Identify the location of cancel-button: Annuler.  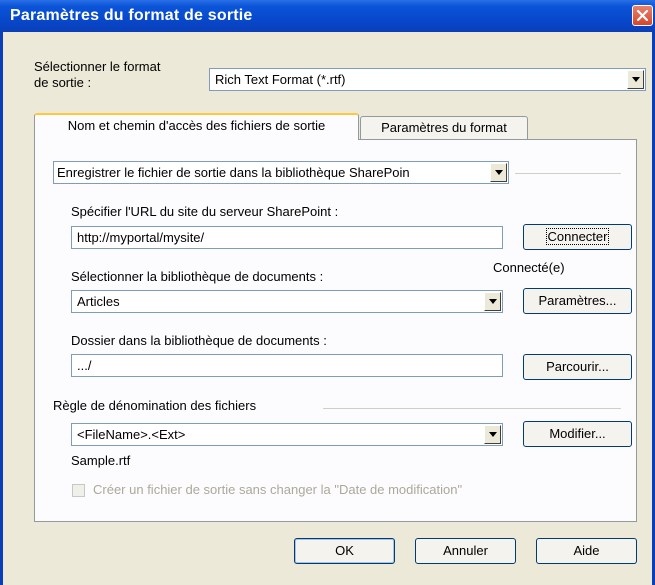
(465, 551).